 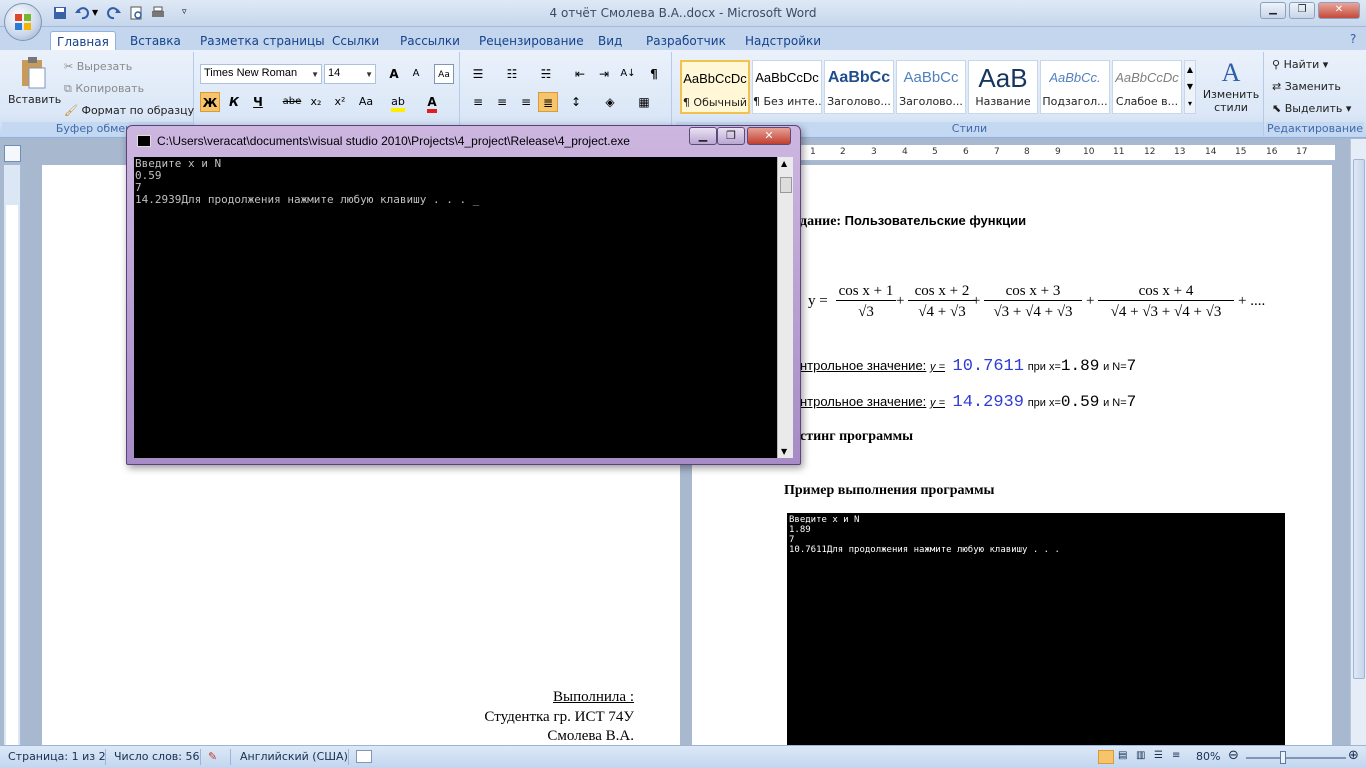 I want to click on office-button, so click(x=23, y=22).